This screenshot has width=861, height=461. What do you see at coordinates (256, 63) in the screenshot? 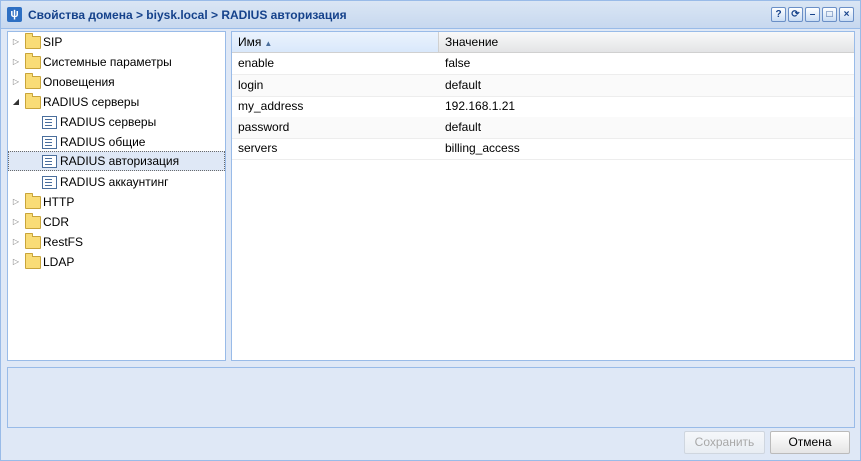
I see `property-name: enable` at bounding box center [256, 63].